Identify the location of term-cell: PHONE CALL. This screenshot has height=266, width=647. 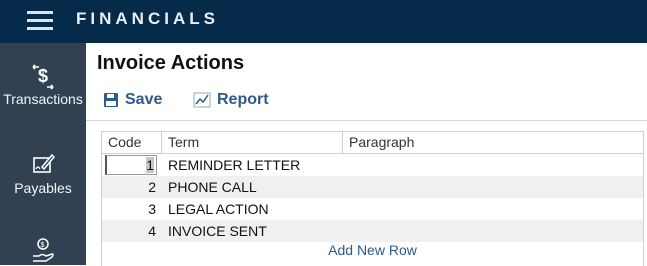
(212, 187).